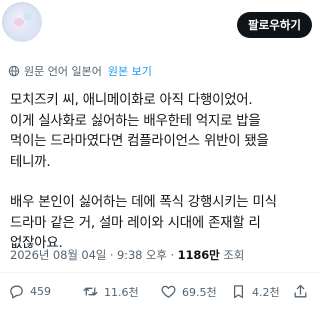 This screenshot has height=319, width=320. What do you see at coordinates (130, 71) in the screenshot?
I see `view-original-link: 원본 보기` at bounding box center [130, 71].